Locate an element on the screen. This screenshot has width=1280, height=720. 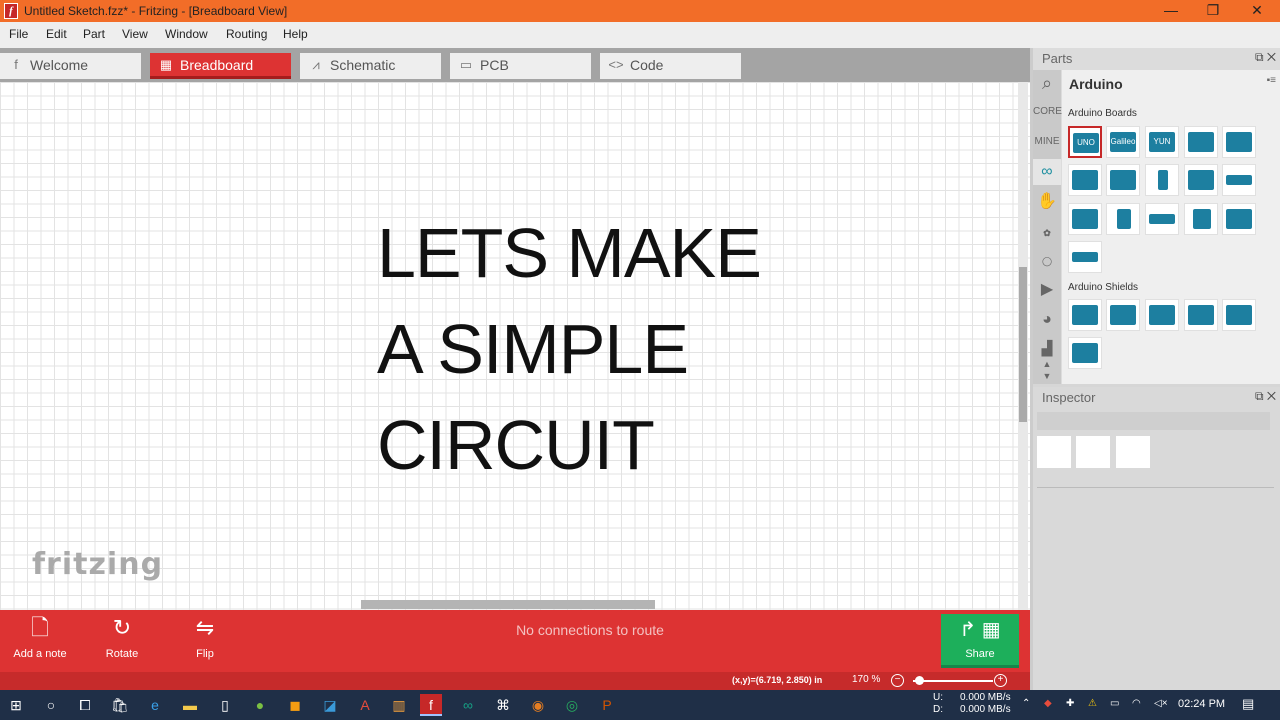
bin-menu-icon: ▪≡ is located at coordinates (1271, 80).